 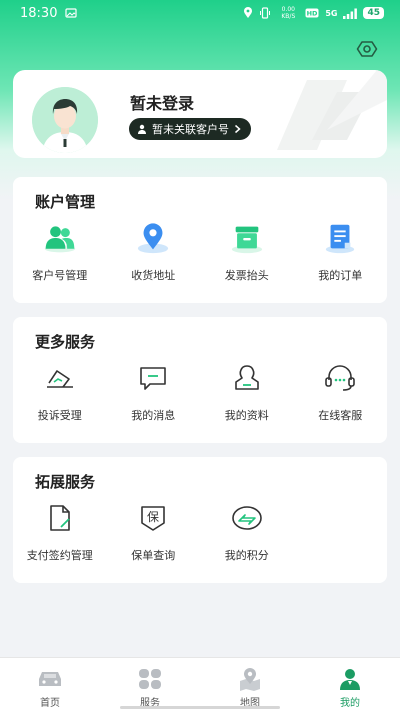 What do you see at coordinates (153, 415) in the screenshot?
I see `grid-label: 我的消息` at bounding box center [153, 415].